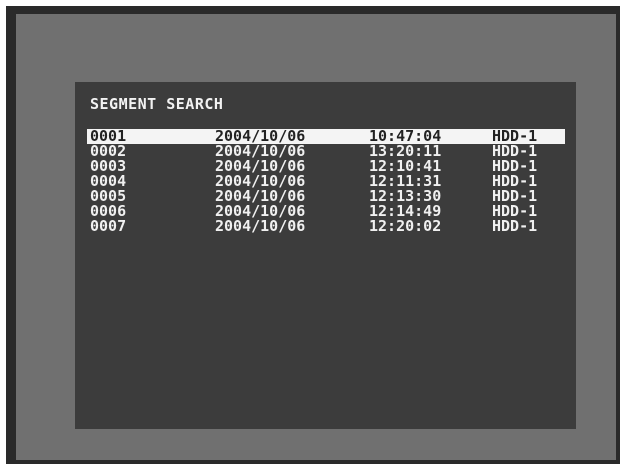 The width and height of the screenshot is (623, 468). Describe the element at coordinates (405, 226) in the screenshot. I see `segment-time: 12:20:02` at that location.